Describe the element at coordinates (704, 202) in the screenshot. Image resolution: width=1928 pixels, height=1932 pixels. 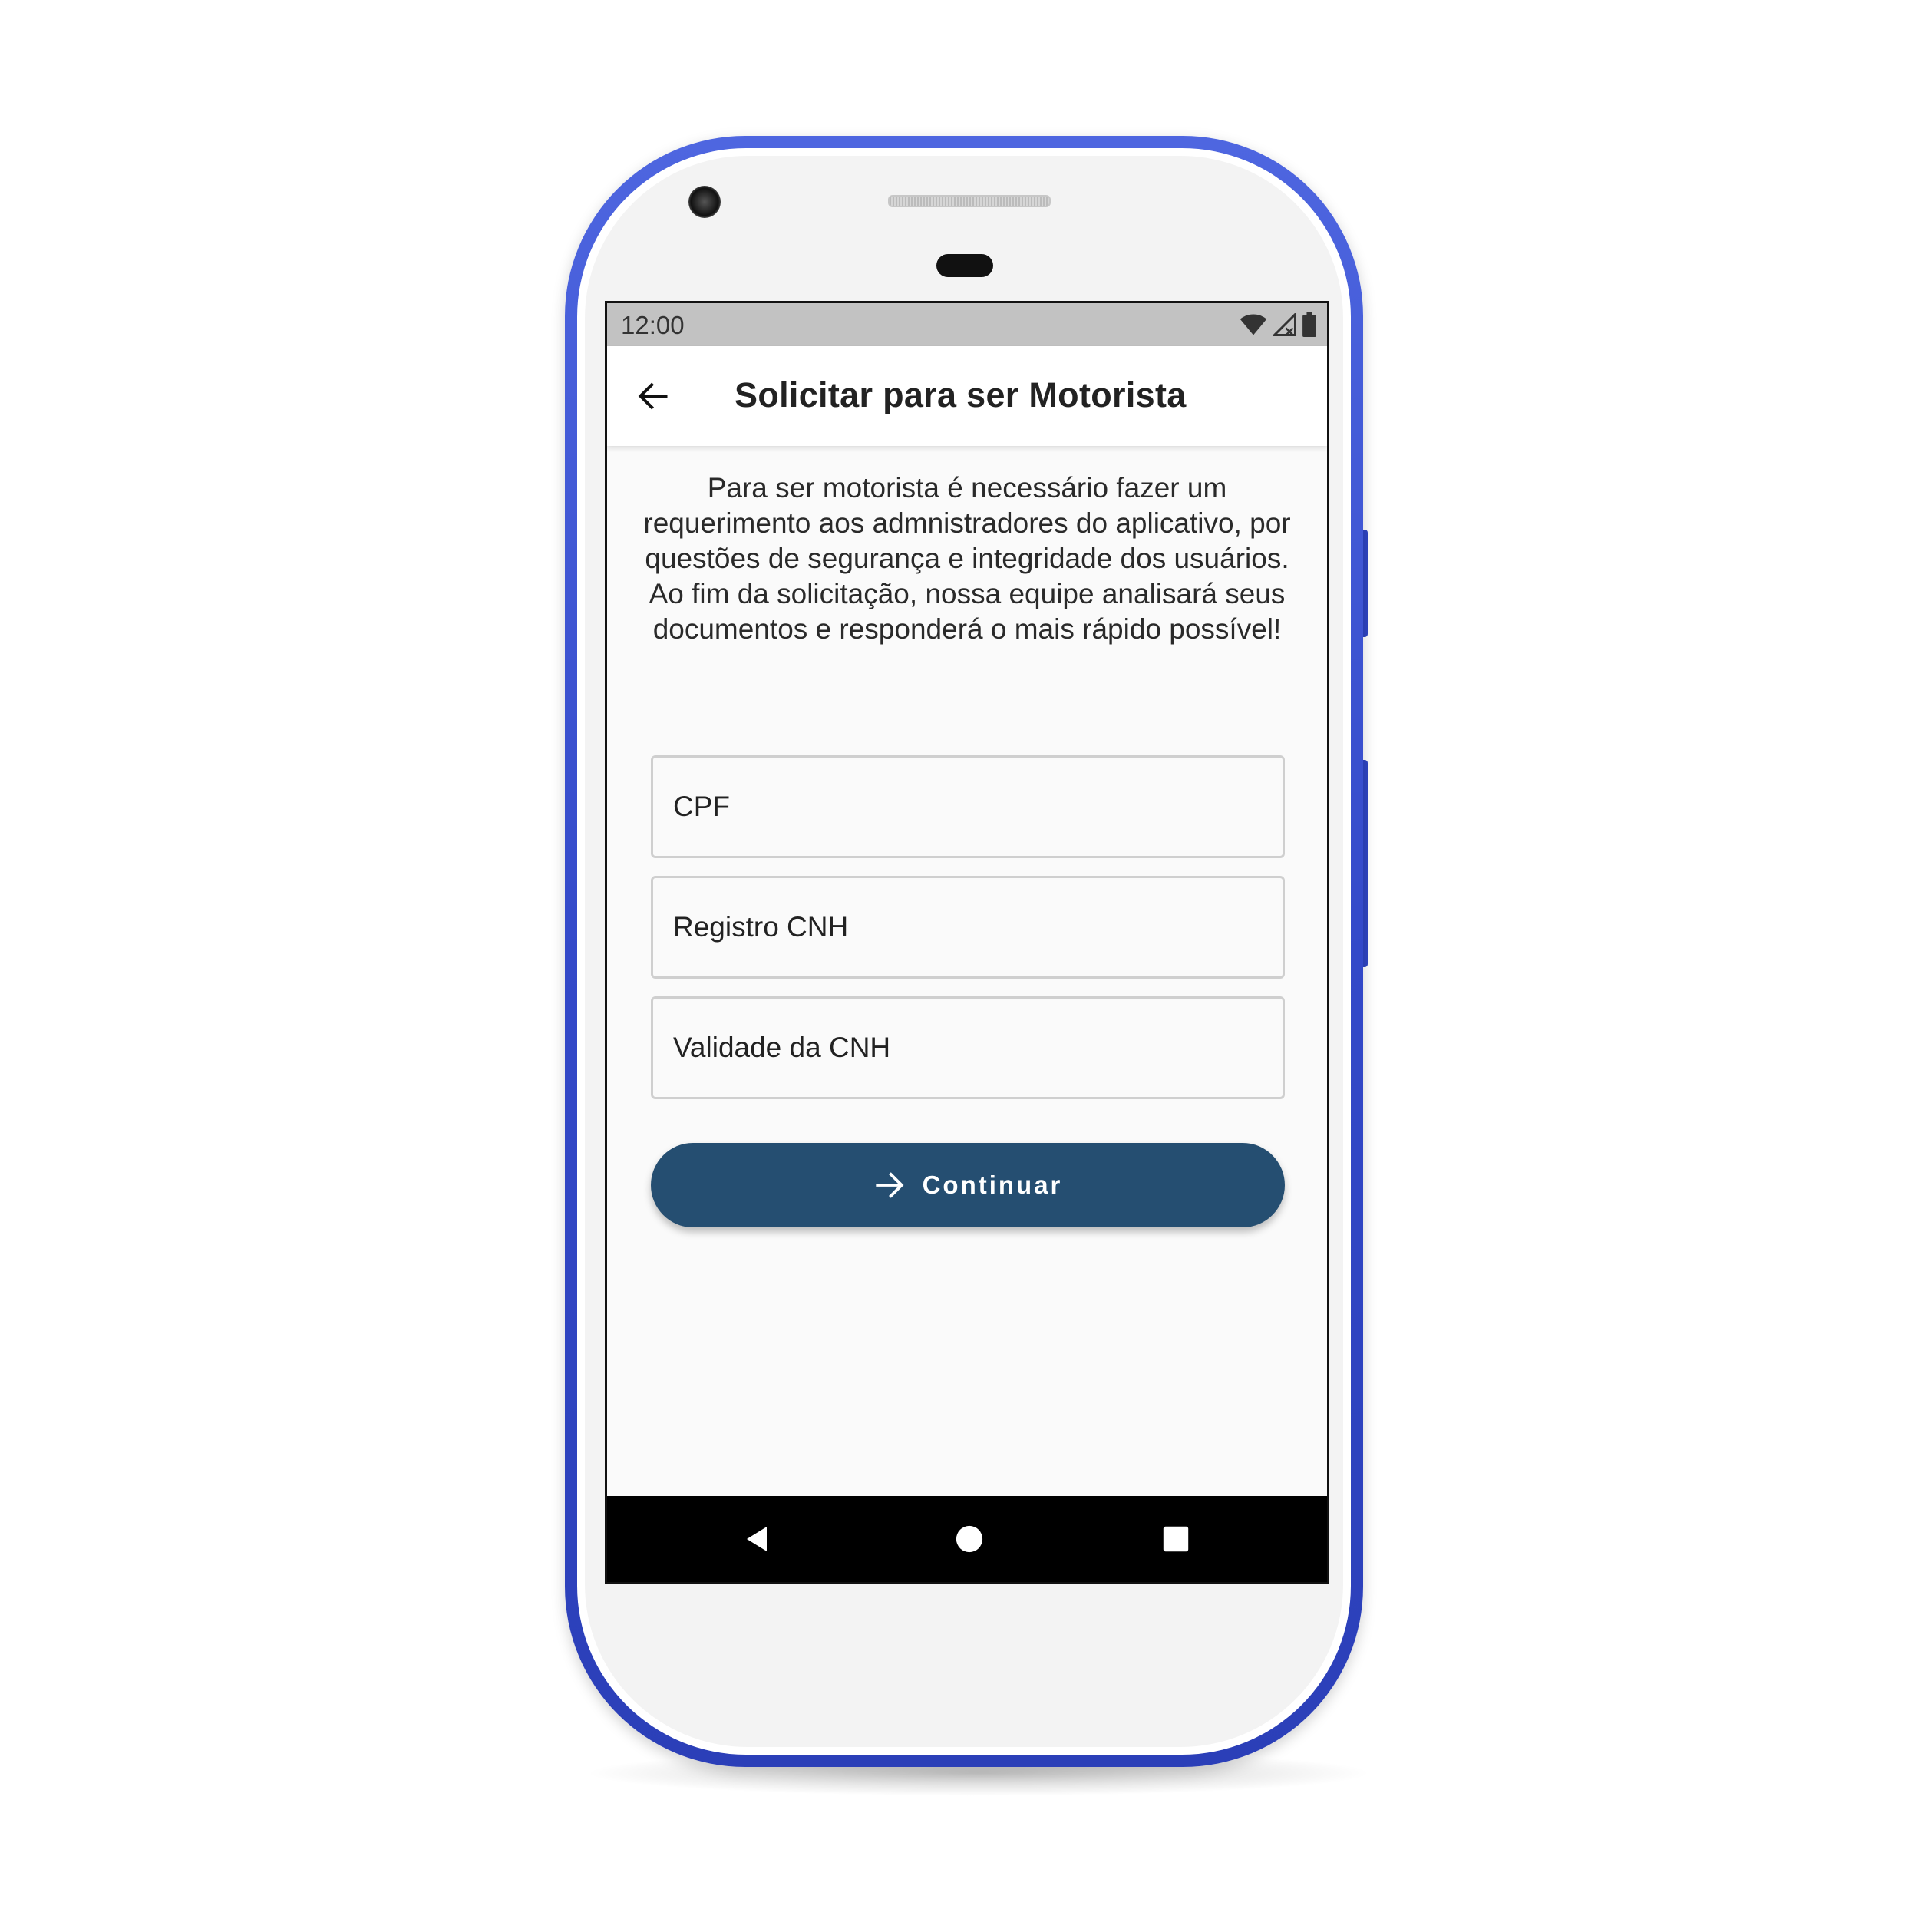
I see `front-camera` at that location.